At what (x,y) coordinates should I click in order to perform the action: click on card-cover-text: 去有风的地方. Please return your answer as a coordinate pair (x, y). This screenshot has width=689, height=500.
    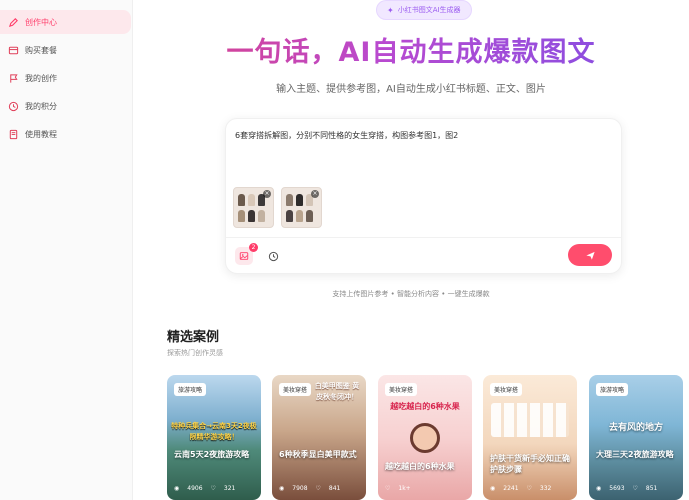
    Looking at the image, I should click on (635, 428).